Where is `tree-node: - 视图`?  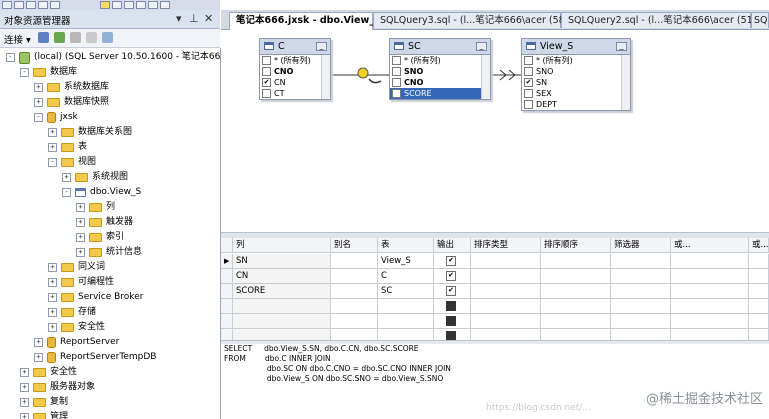
tree-node: - 视图 is located at coordinates (72, 162).